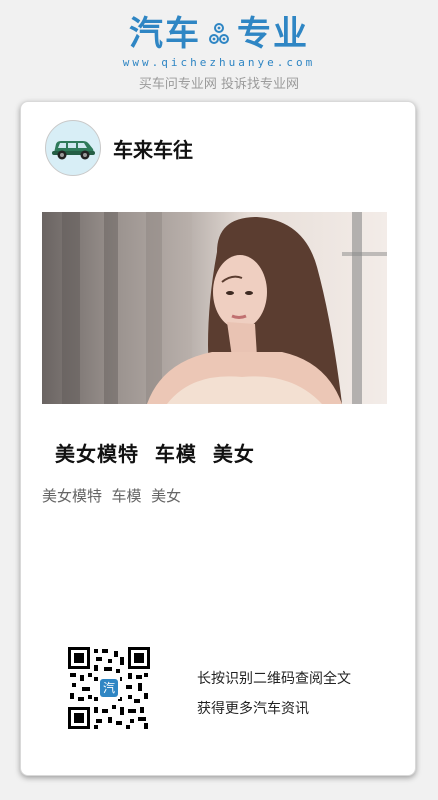 The image size is (438, 800). What do you see at coordinates (274, 694) in the screenshot?
I see `qr-caption: 长按识别二维码查阅全文 获得更多汽车资讯` at bounding box center [274, 694].